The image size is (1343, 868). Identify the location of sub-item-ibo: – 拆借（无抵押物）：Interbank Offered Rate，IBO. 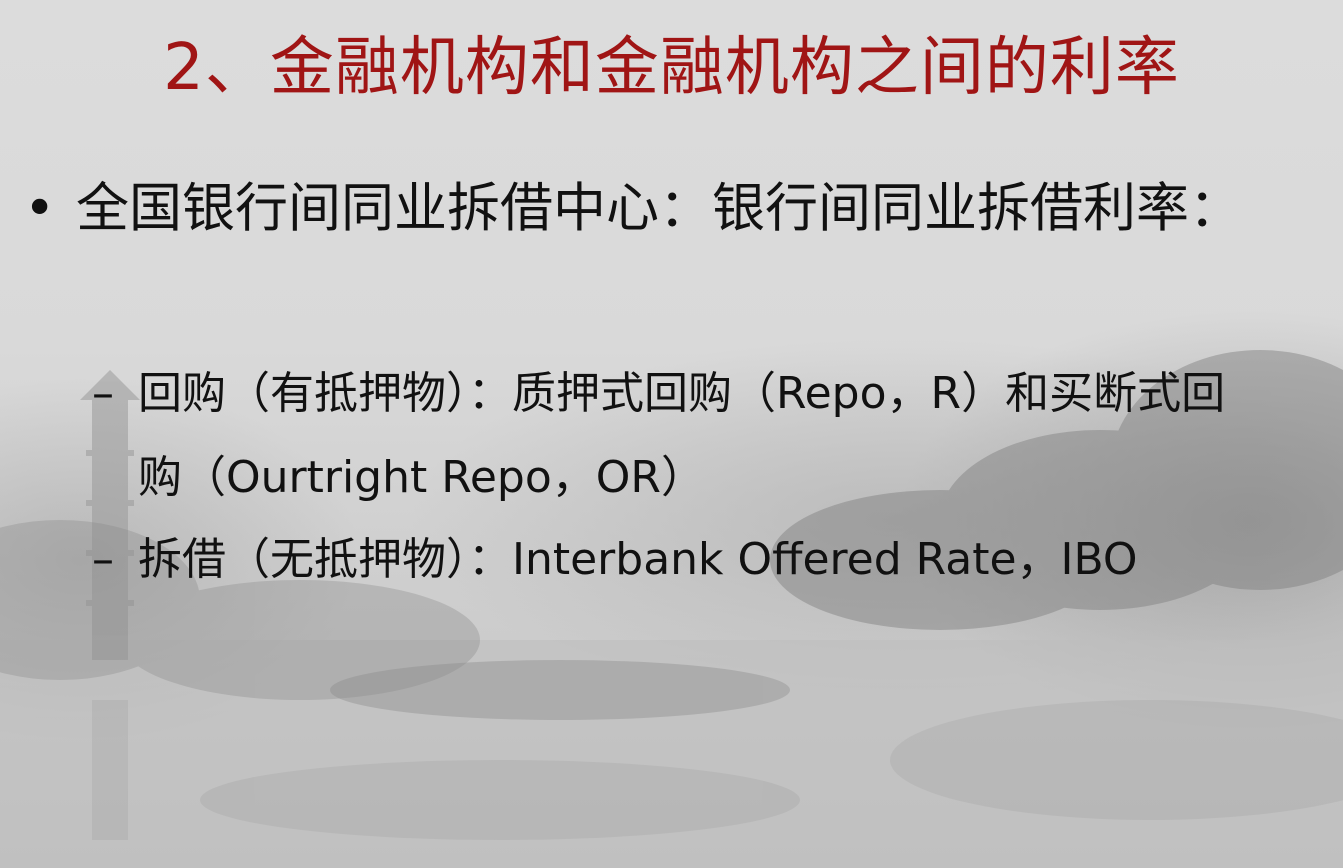
(677, 560).